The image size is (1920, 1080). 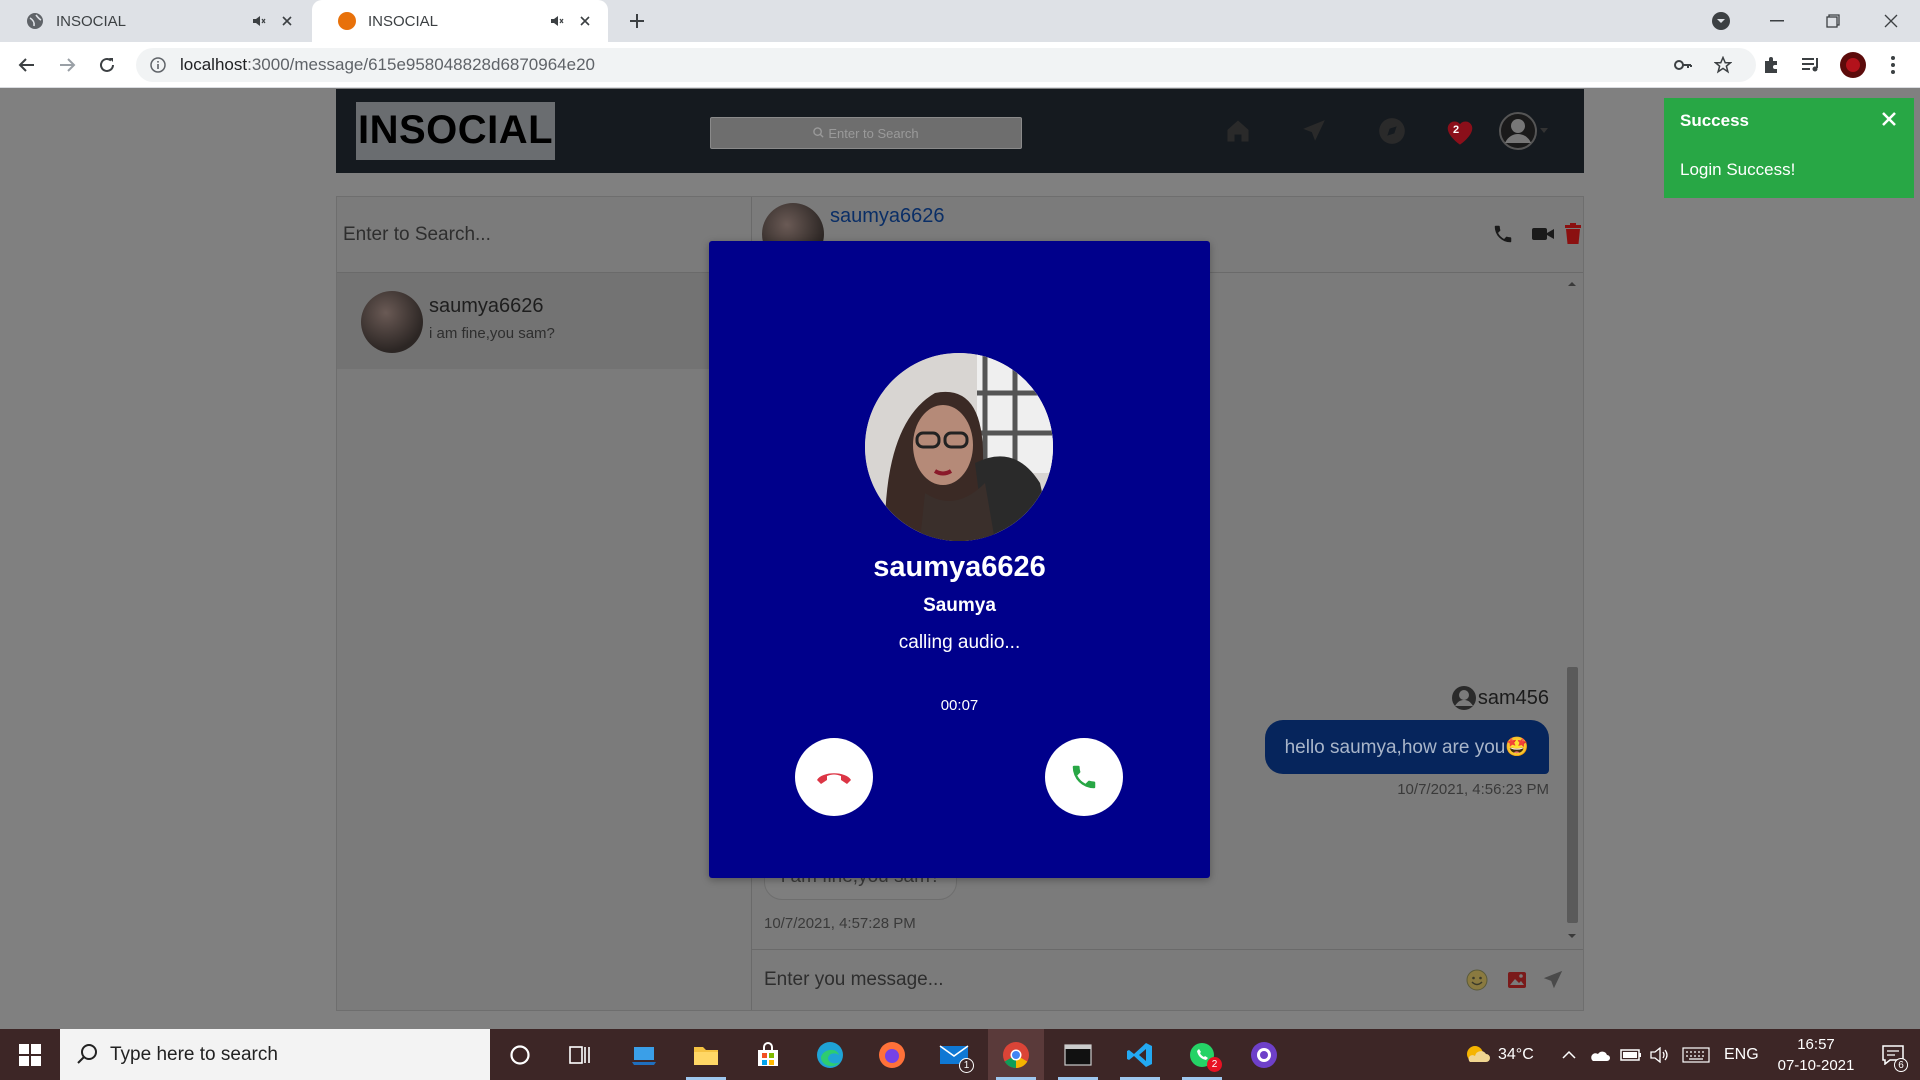 I want to click on close-toast-icon, so click(x=1889, y=119).